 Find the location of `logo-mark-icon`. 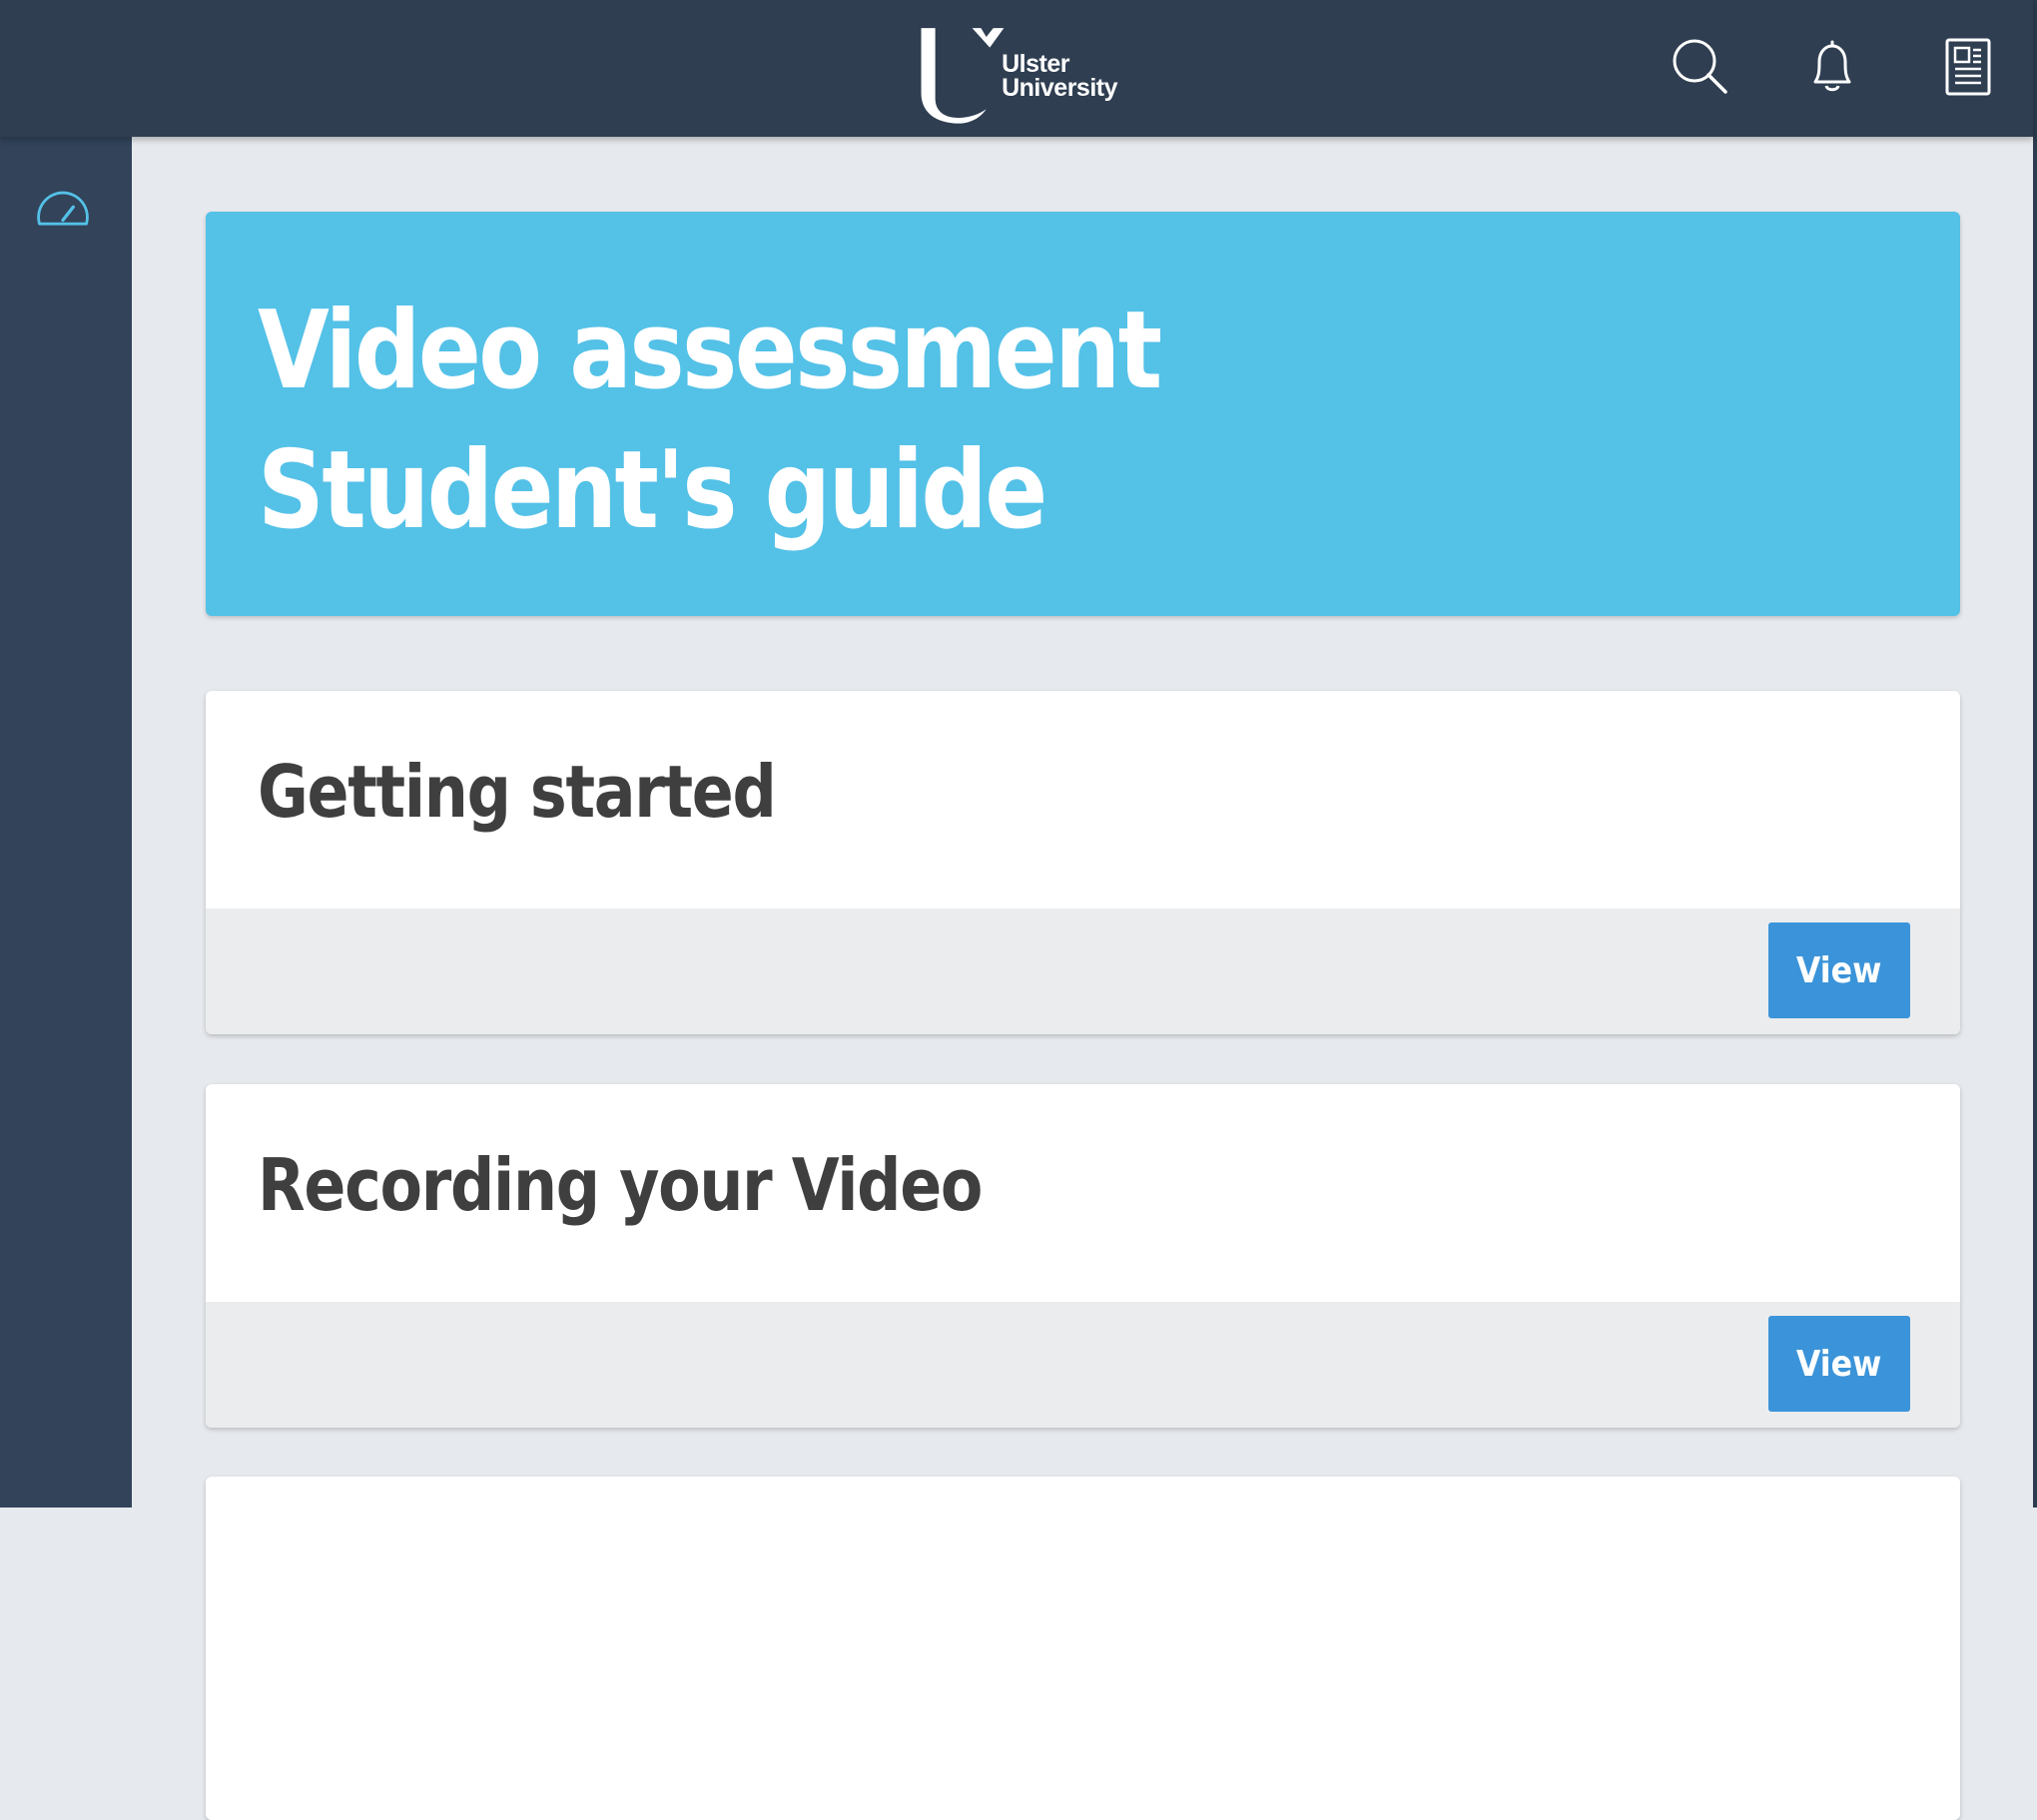

logo-mark-icon is located at coordinates (963, 76).